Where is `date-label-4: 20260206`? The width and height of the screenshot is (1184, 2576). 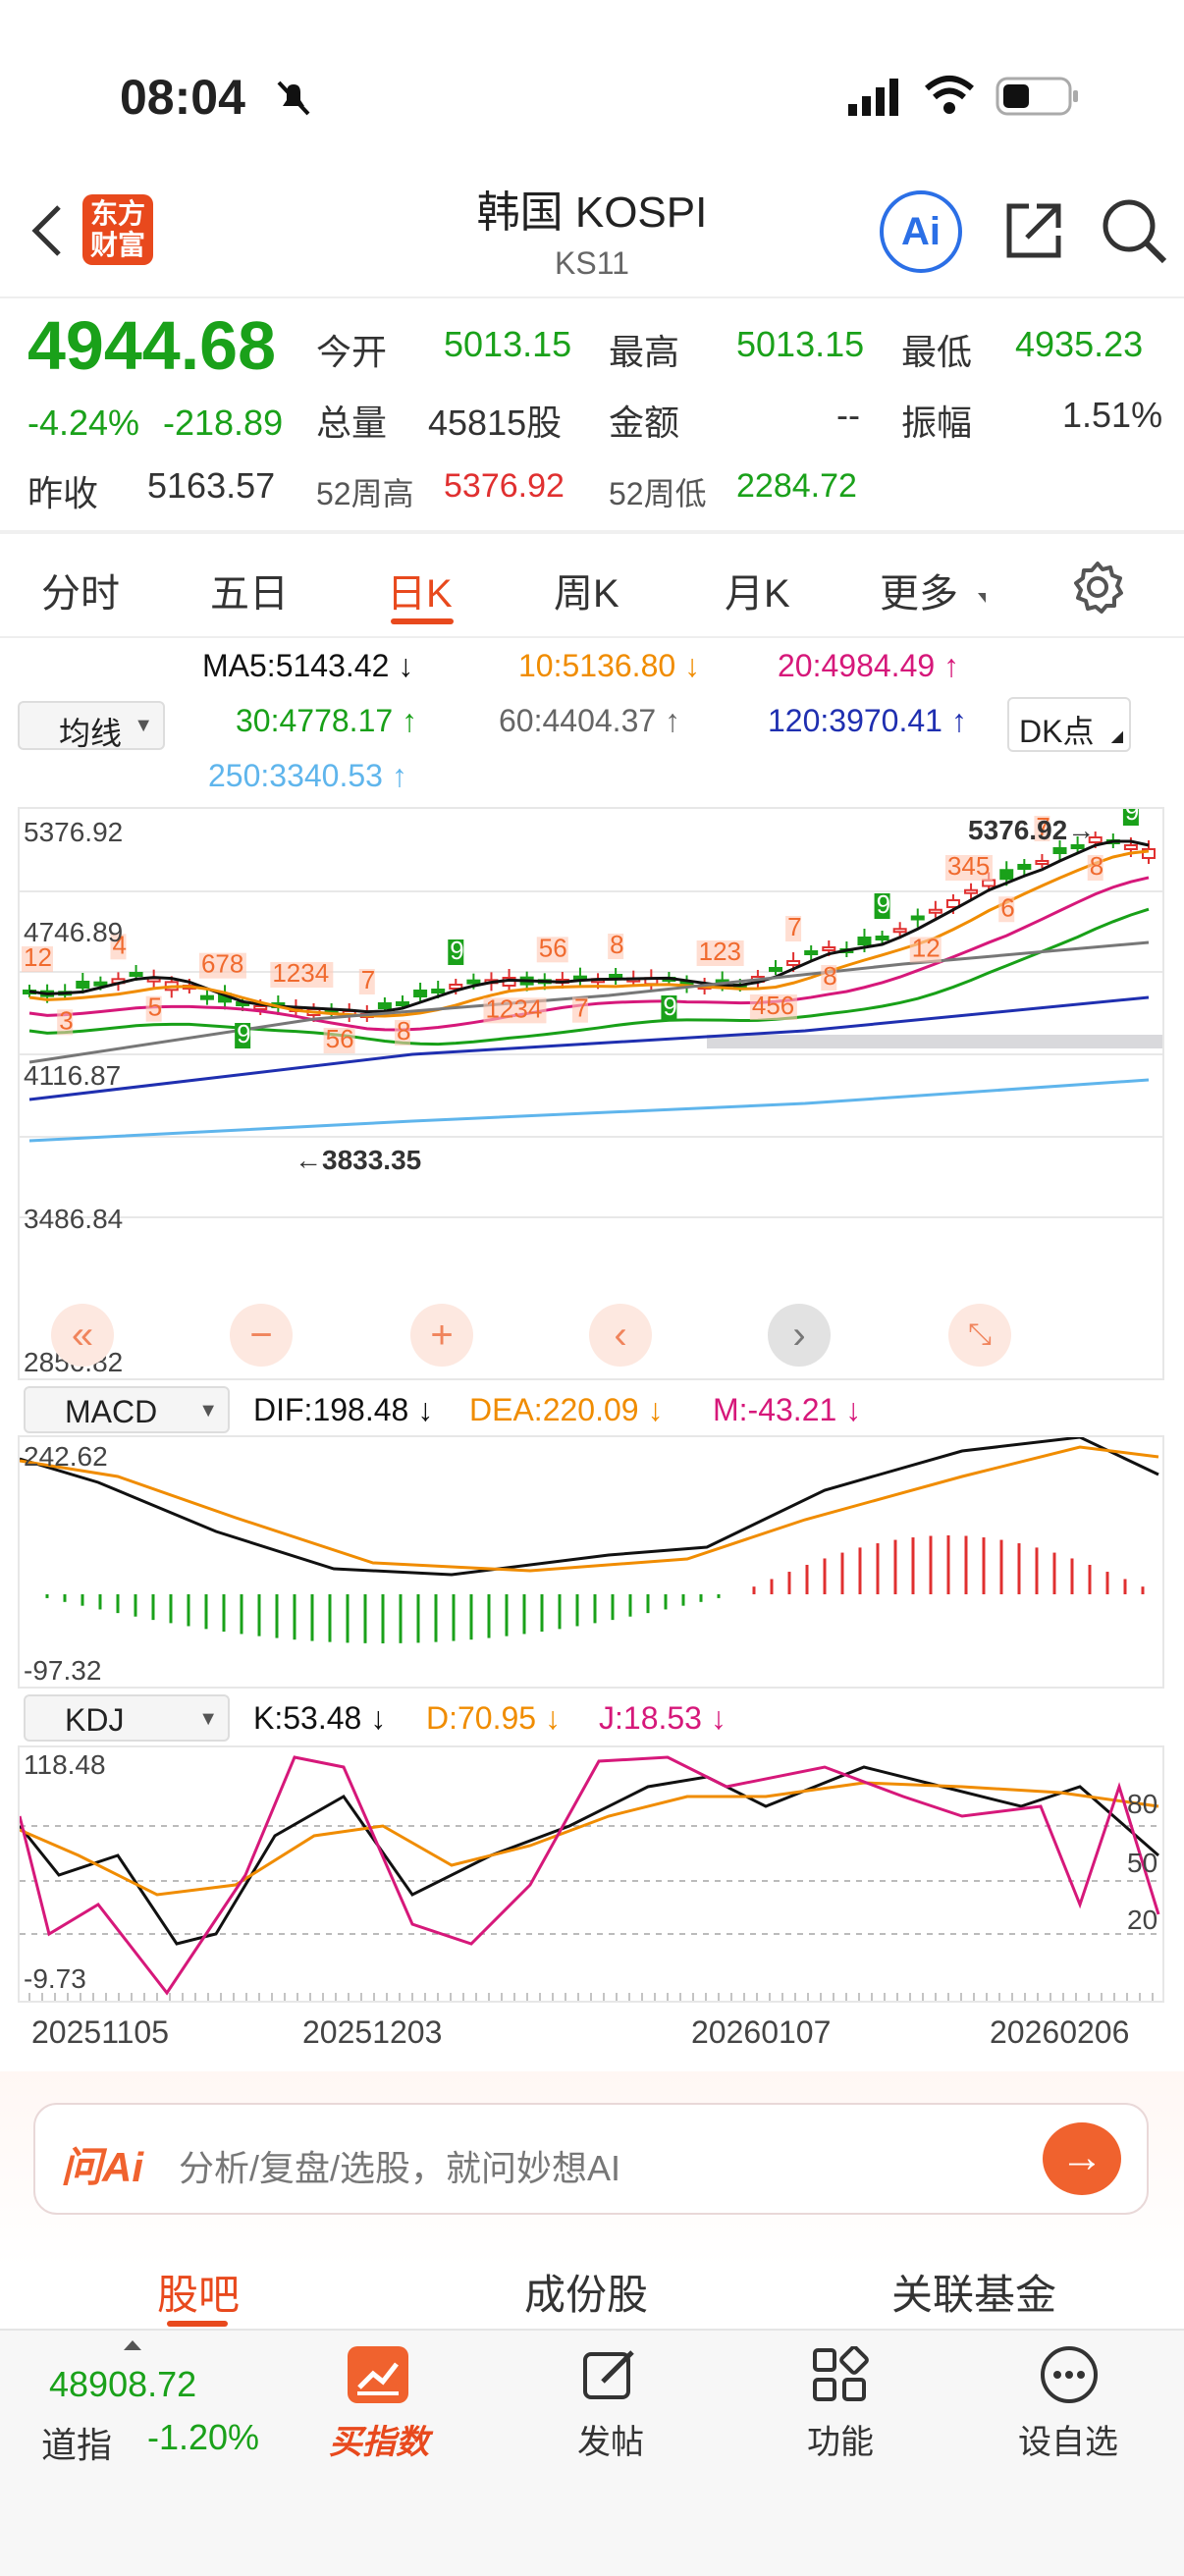
date-label-4: 20260206 is located at coordinates (1060, 2032).